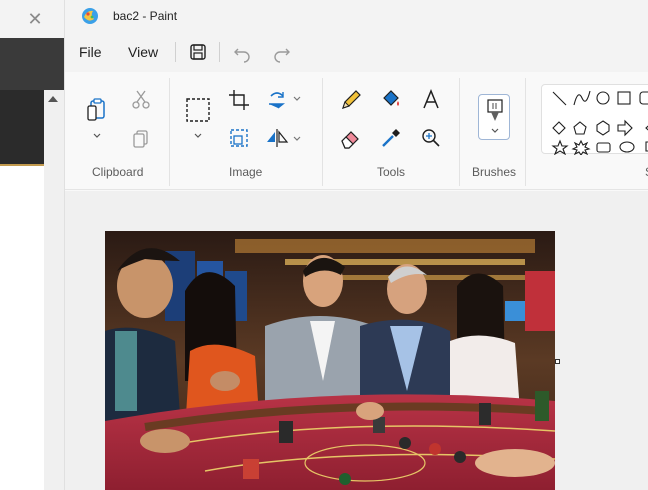 The height and width of the screenshot is (490, 648). What do you see at coordinates (35, 19) in the screenshot?
I see `close-icon: ✕` at bounding box center [35, 19].